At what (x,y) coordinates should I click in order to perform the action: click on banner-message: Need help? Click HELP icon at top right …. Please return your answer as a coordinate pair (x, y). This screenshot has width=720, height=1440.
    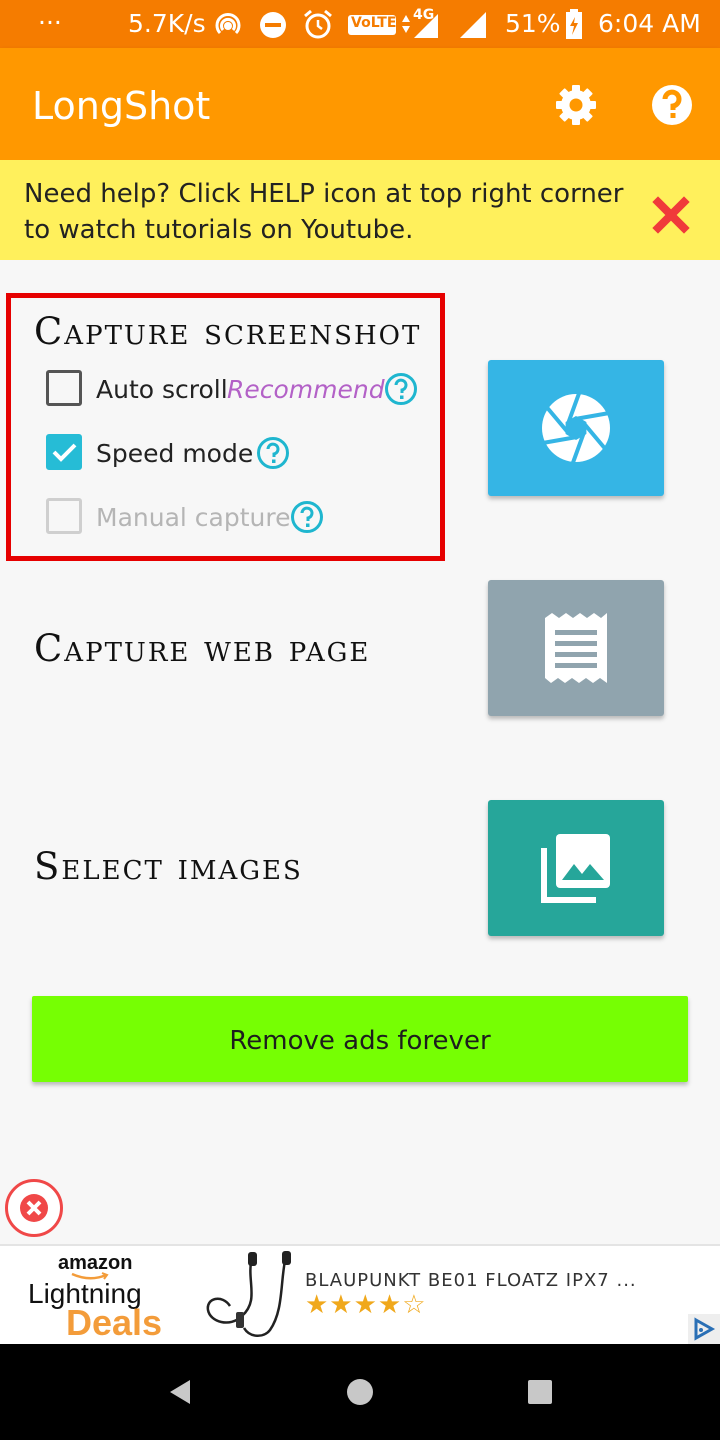
    Looking at the image, I should click on (324, 212).